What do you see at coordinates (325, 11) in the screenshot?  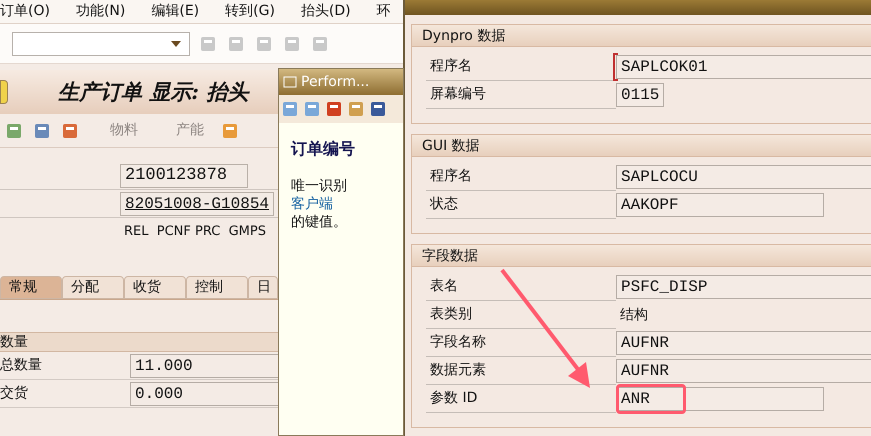 I see `menu-item: 抬头(D)` at bounding box center [325, 11].